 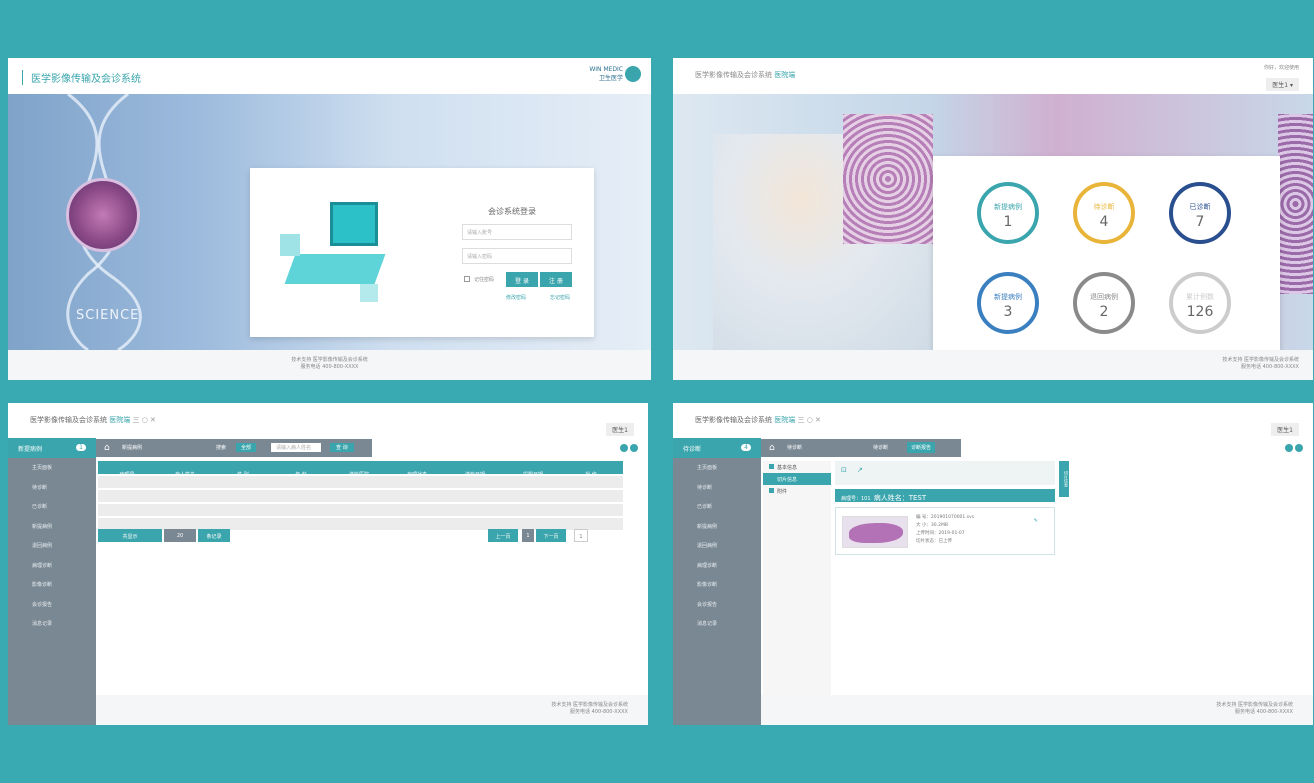 I want to click on search-select: 全部, so click(x=246, y=447).